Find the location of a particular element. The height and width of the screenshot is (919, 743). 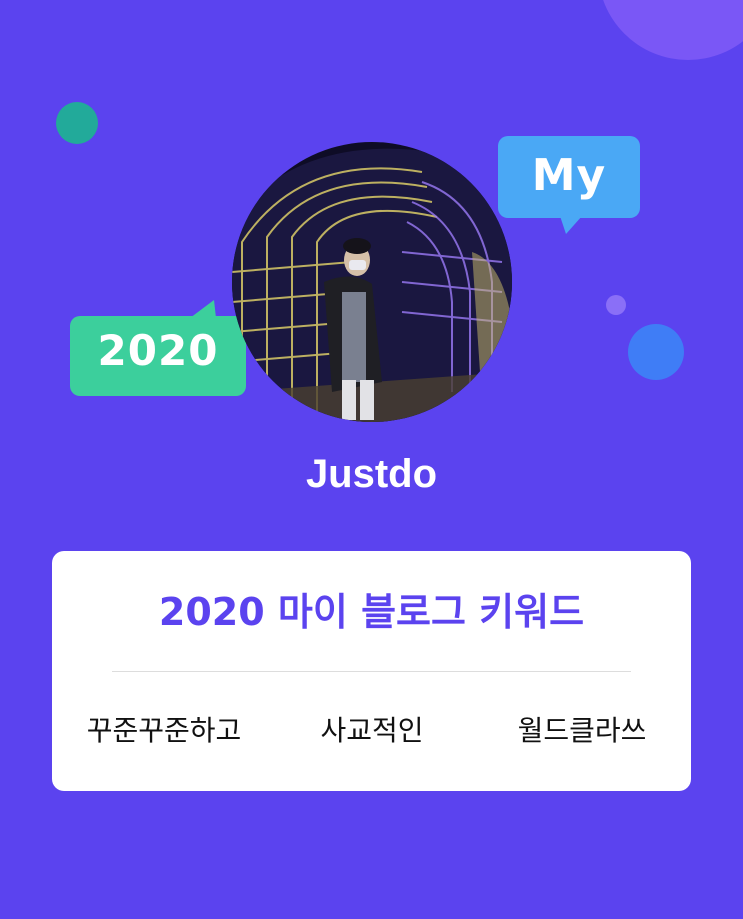

decorative-dot-blue is located at coordinates (656, 352).